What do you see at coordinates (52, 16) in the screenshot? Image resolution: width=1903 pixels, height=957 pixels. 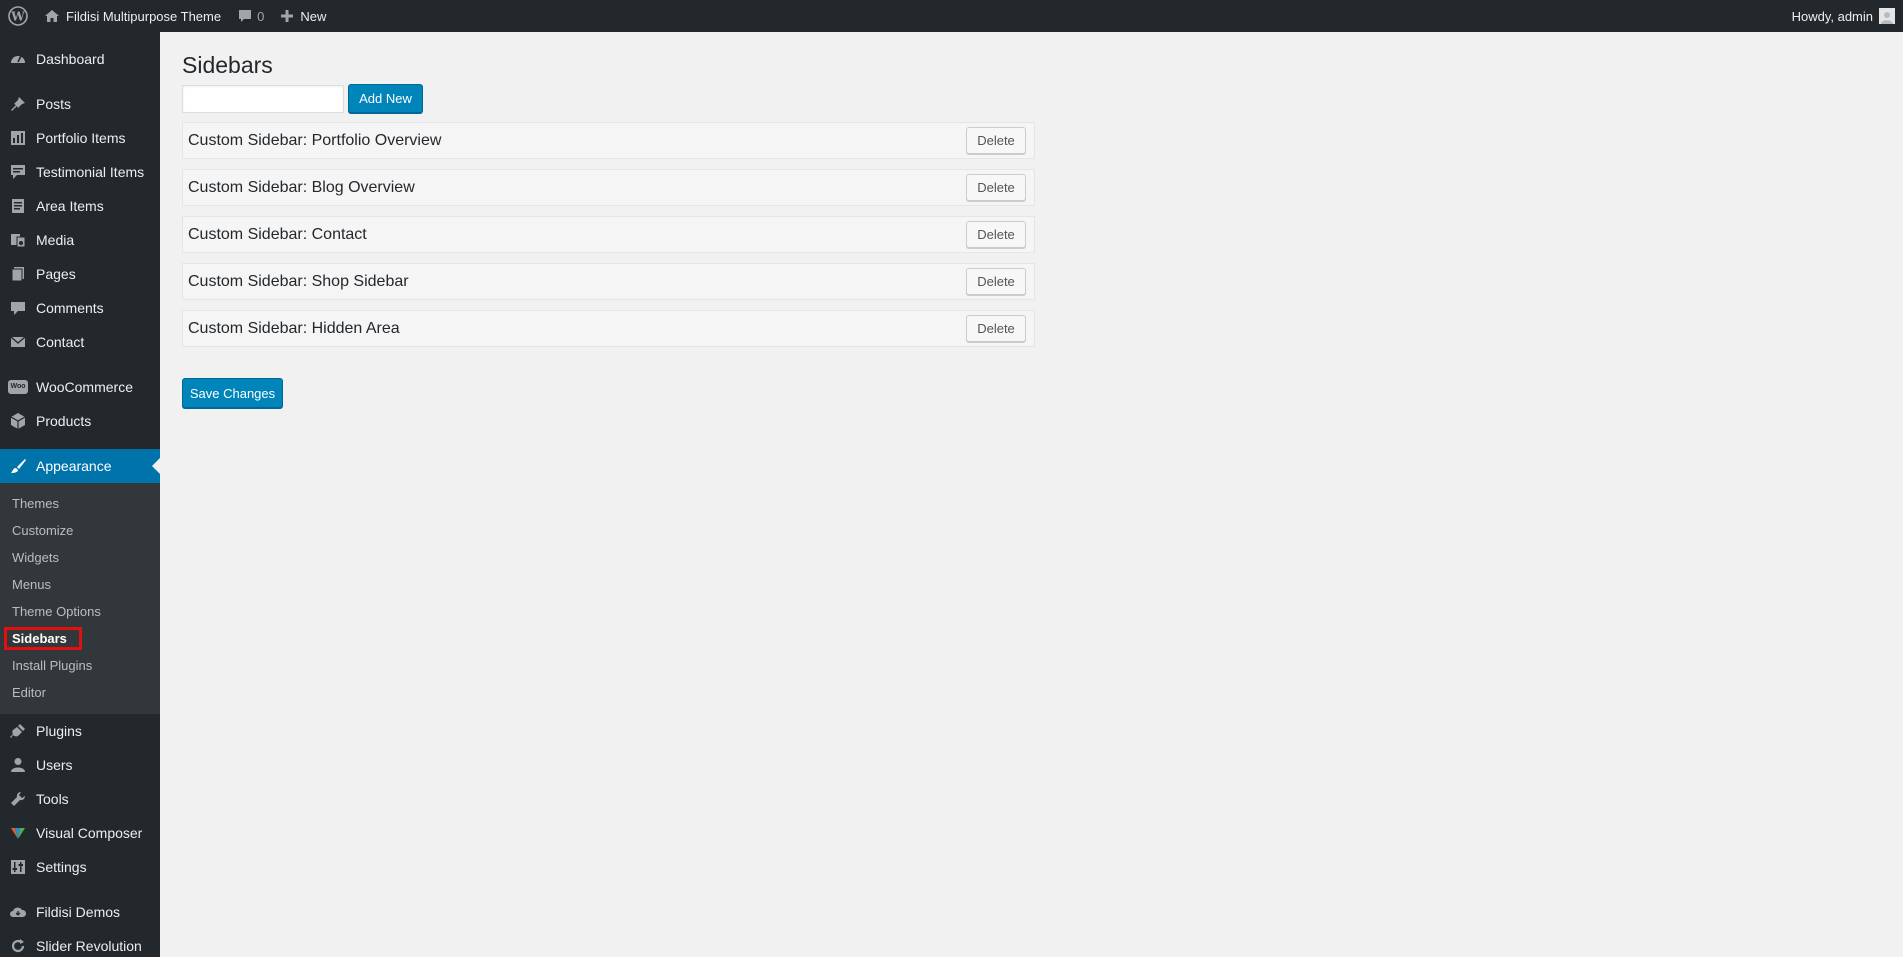 I see `home-icon` at bounding box center [52, 16].